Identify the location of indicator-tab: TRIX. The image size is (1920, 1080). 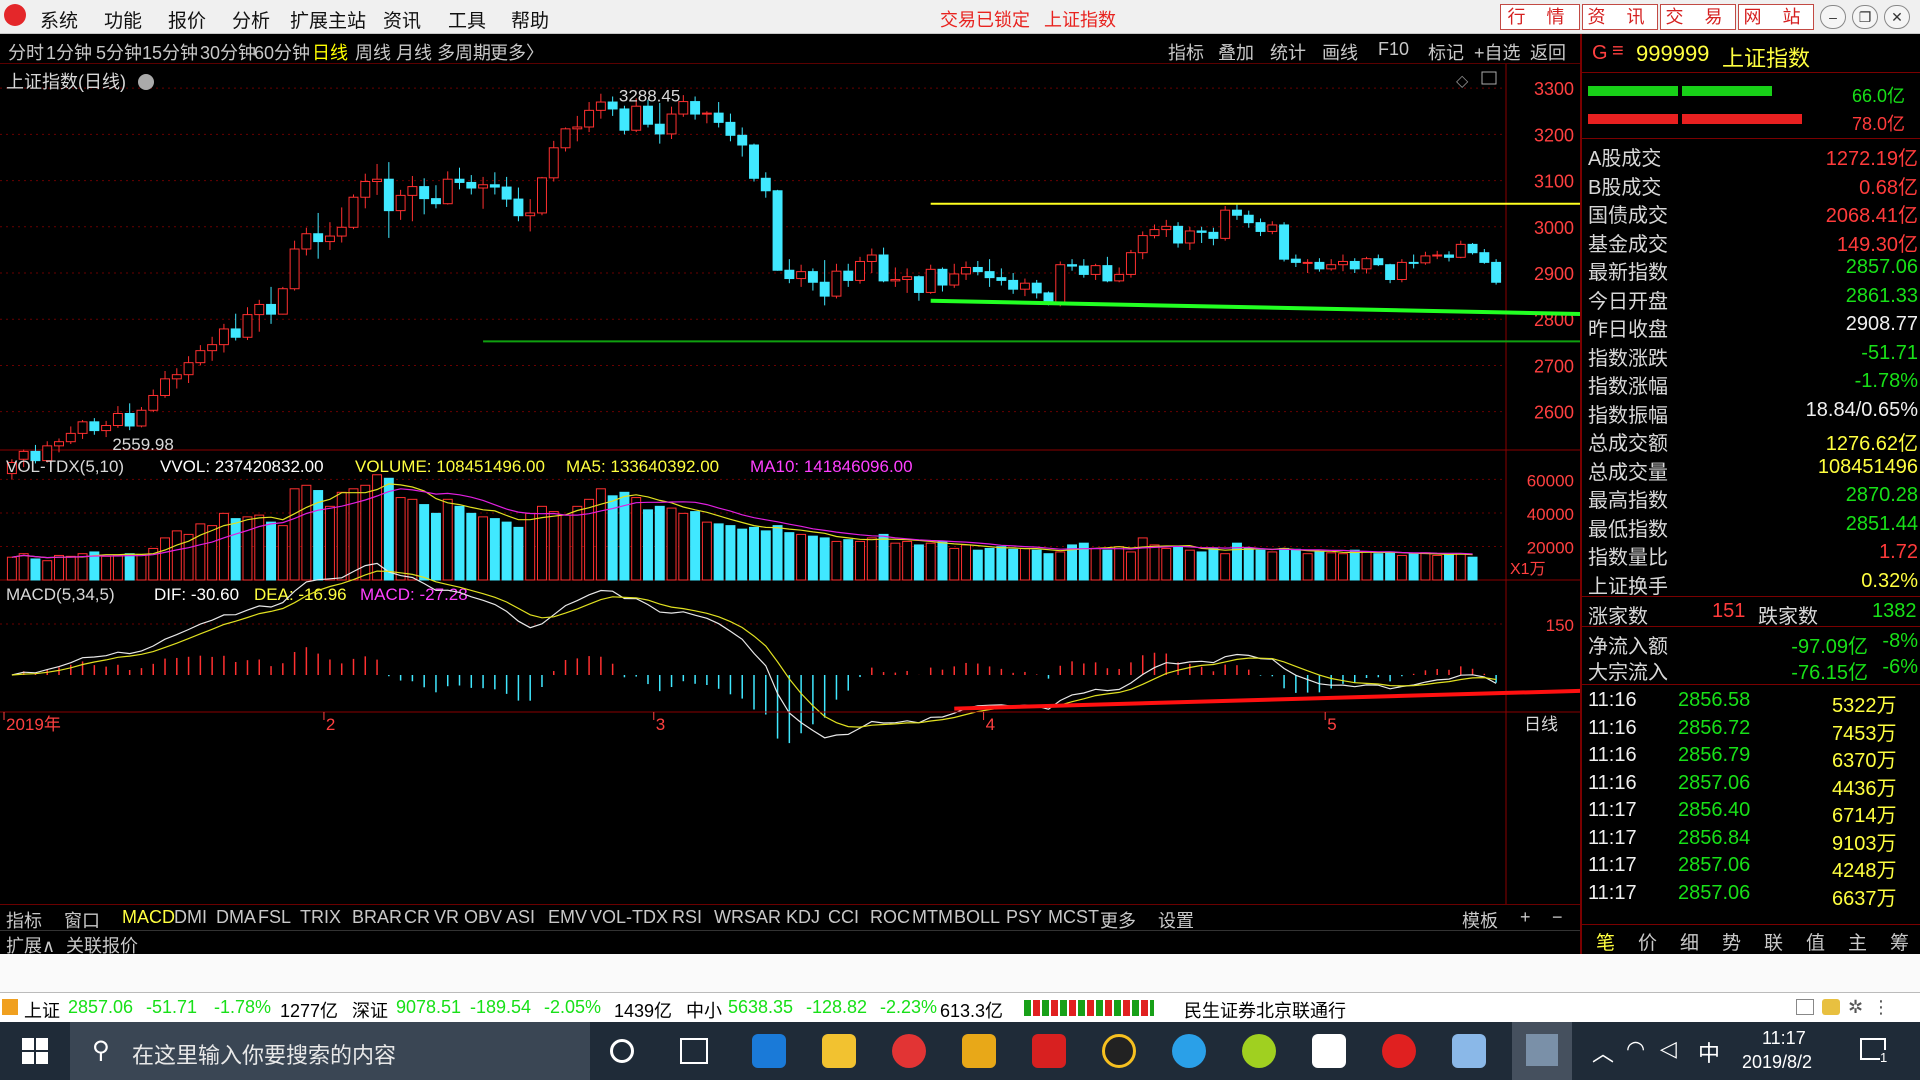
(320, 917).